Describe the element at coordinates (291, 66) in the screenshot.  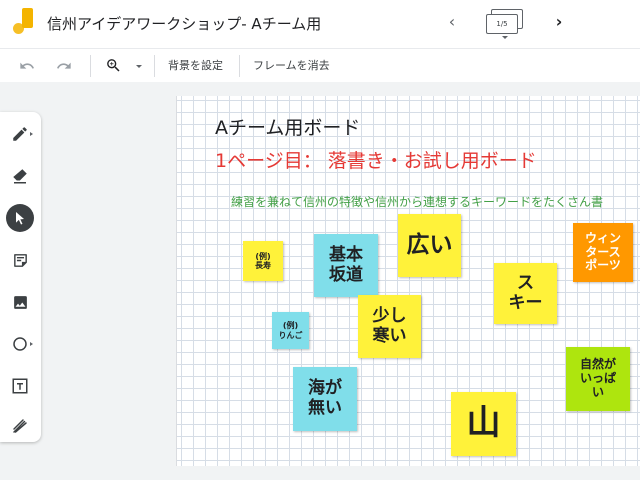
I see `clear-frame-button: フレームを消去` at that location.